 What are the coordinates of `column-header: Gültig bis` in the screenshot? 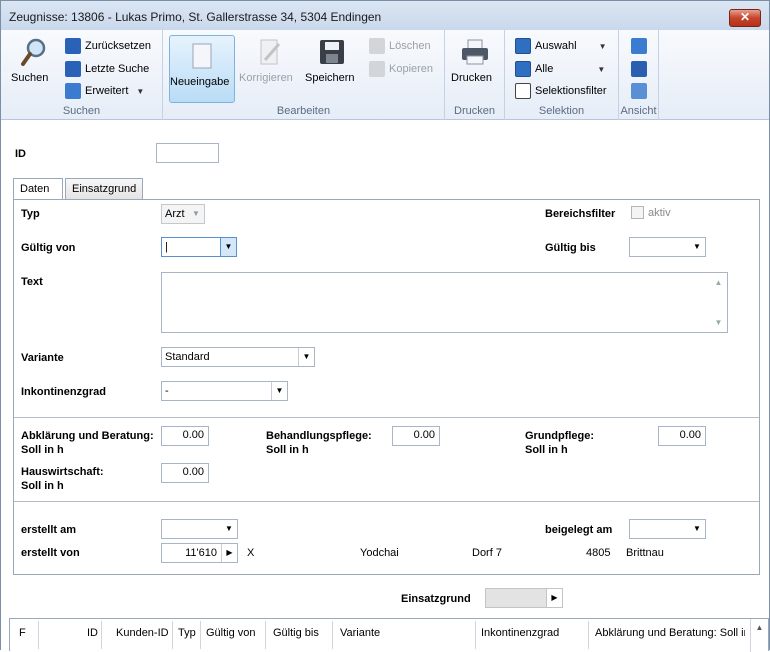 It's located at (296, 633).